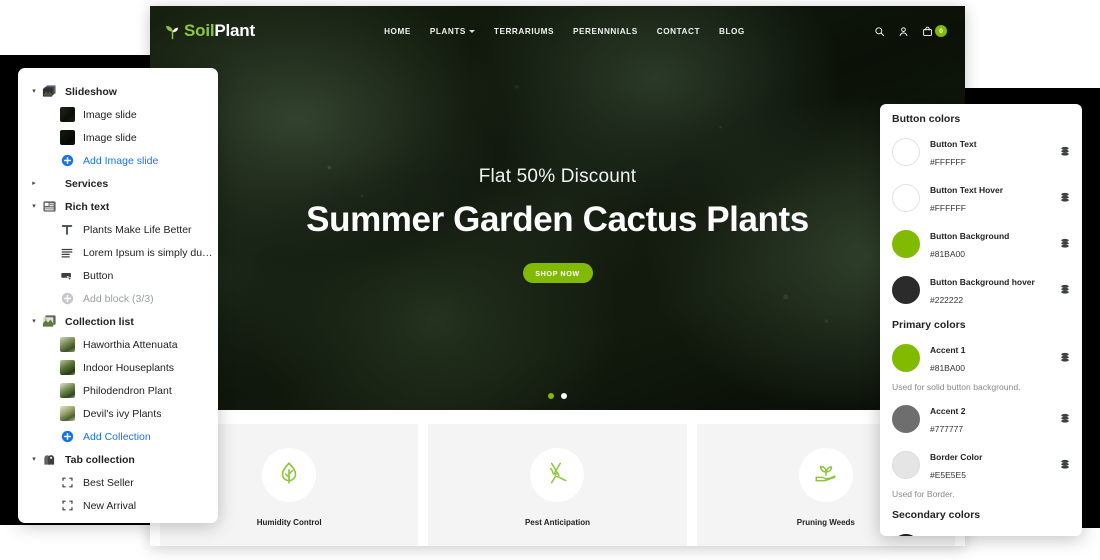 The height and width of the screenshot is (560, 1100). I want to click on nav-item-label: PLANTS, so click(447, 31).